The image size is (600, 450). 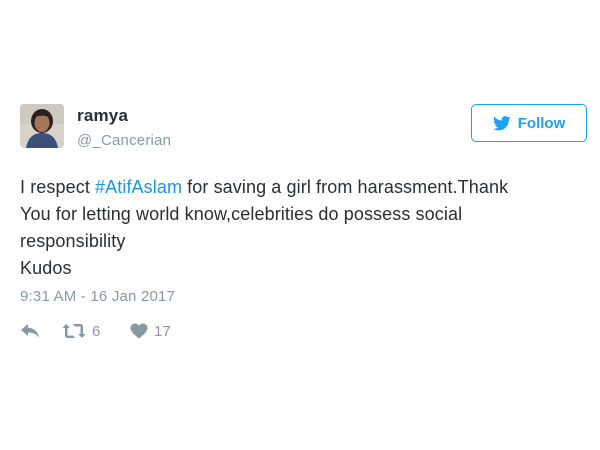 I want to click on like-button: 17, so click(x=150, y=331).